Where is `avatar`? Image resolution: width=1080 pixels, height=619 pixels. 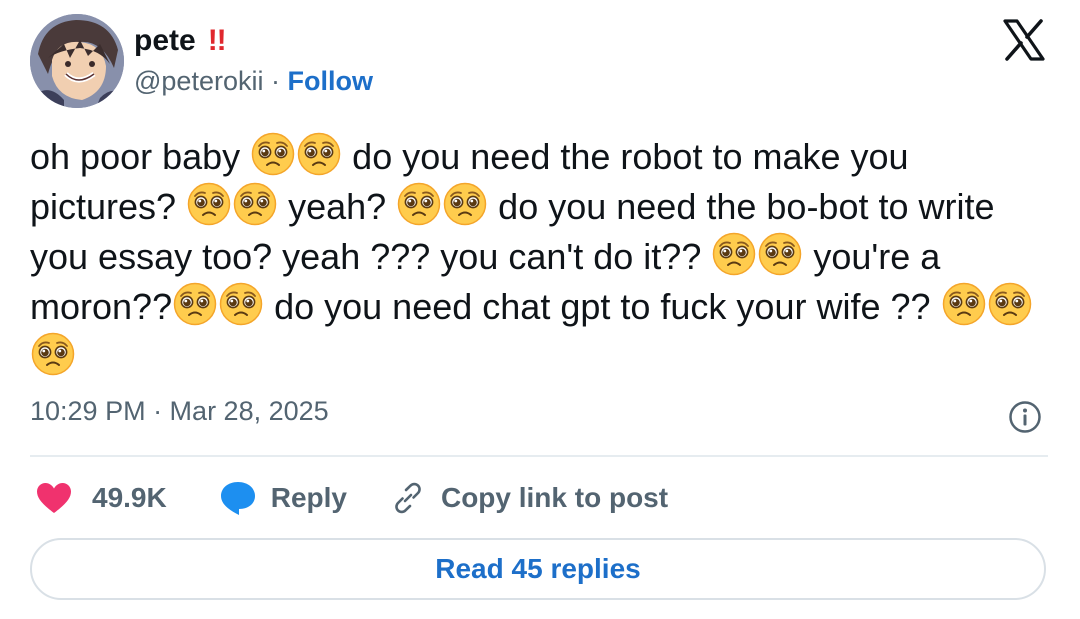 avatar is located at coordinates (77, 61).